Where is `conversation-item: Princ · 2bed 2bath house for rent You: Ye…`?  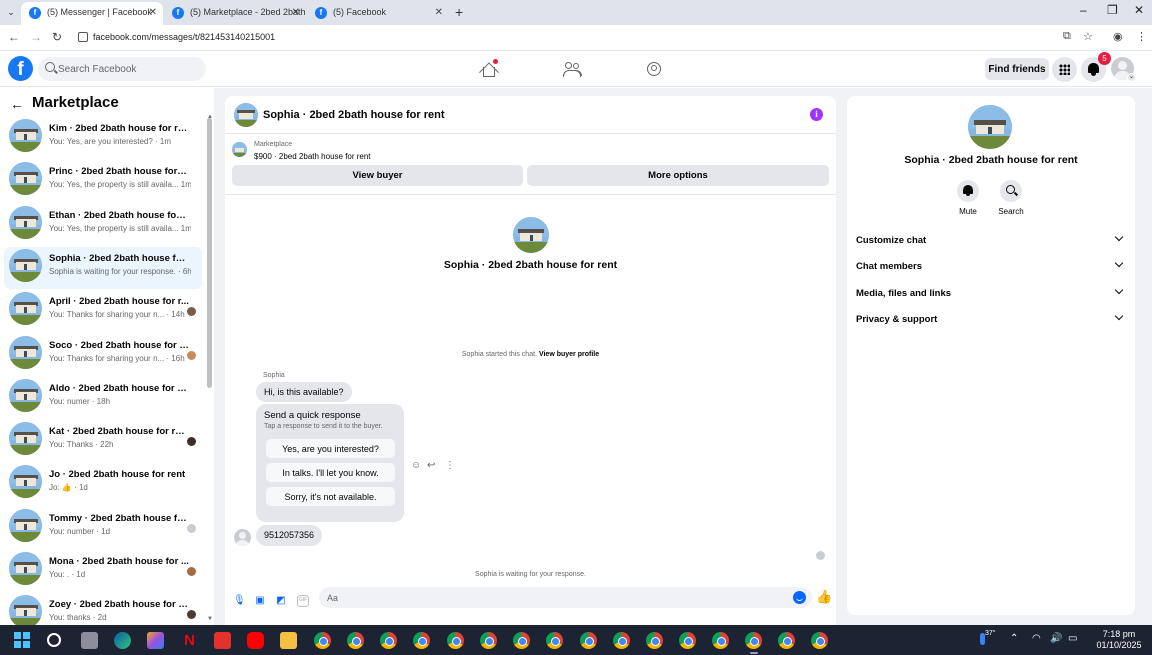
conversation-item: Princ · 2bed 2bath house for rent You: Ye… is located at coordinates (103, 181).